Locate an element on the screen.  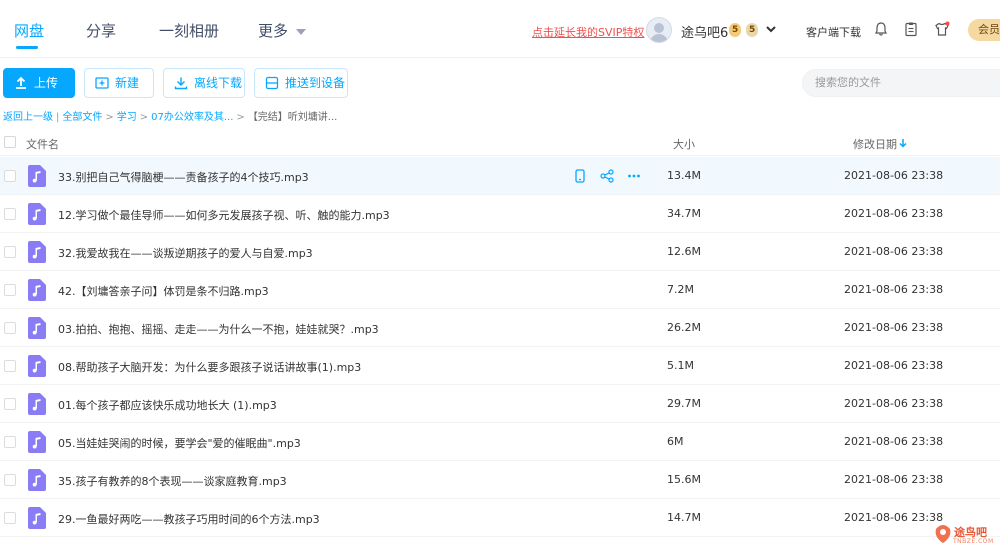
new-folder-button: 新建 is located at coordinates (119, 83).